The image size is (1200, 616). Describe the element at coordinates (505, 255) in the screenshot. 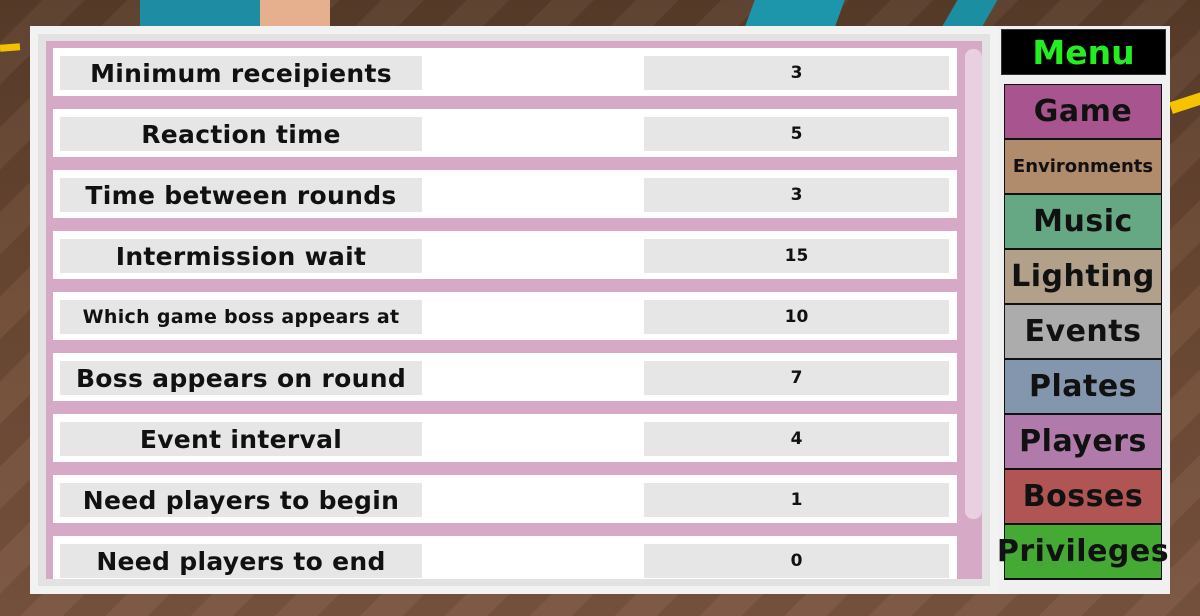

I see `setting-row: Intermission wait 15` at that location.